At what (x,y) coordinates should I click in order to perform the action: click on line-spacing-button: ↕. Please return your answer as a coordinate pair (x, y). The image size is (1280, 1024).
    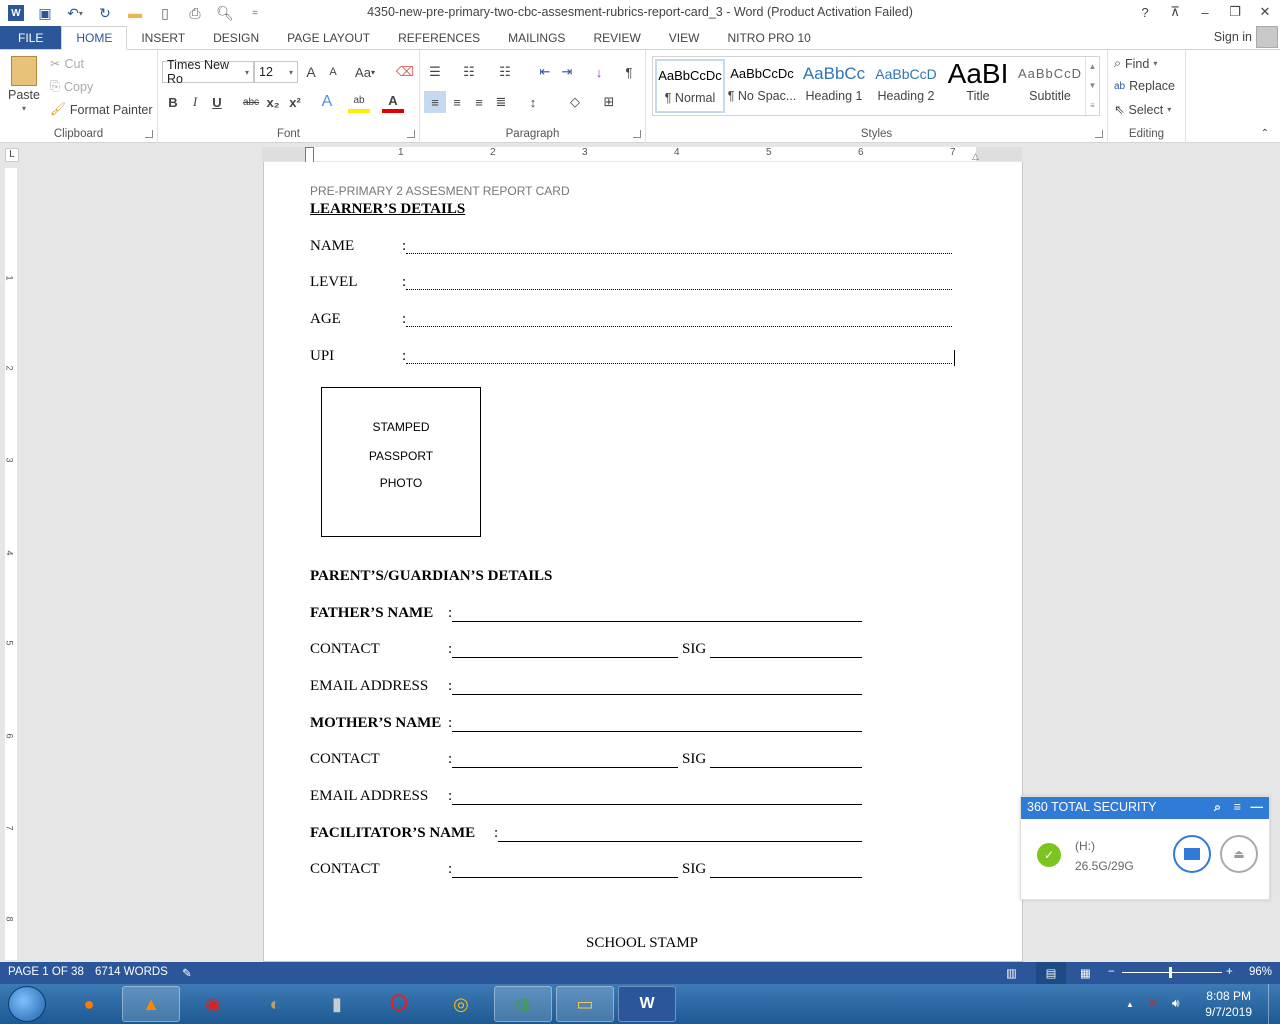
    Looking at the image, I should click on (533, 102).